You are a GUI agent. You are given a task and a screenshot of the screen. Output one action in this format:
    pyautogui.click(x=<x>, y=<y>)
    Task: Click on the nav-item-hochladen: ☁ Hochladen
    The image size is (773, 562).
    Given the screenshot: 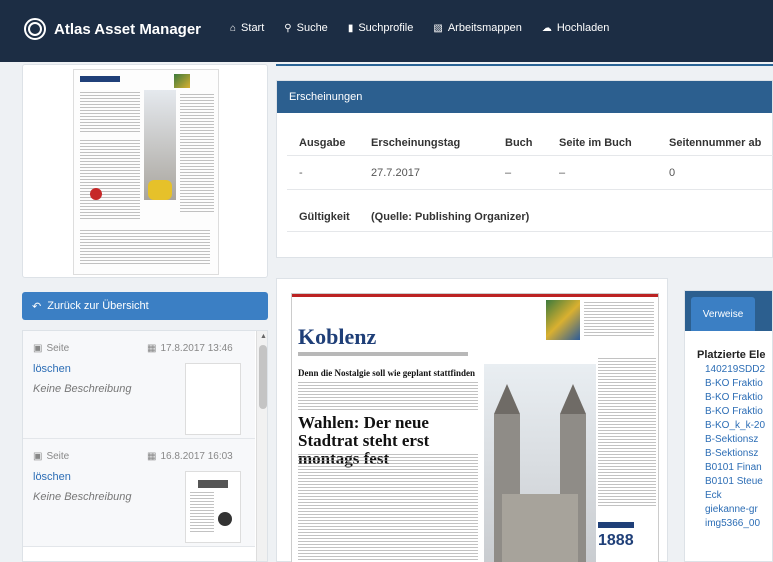 What is the action you would take?
    pyautogui.click(x=576, y=28)
    